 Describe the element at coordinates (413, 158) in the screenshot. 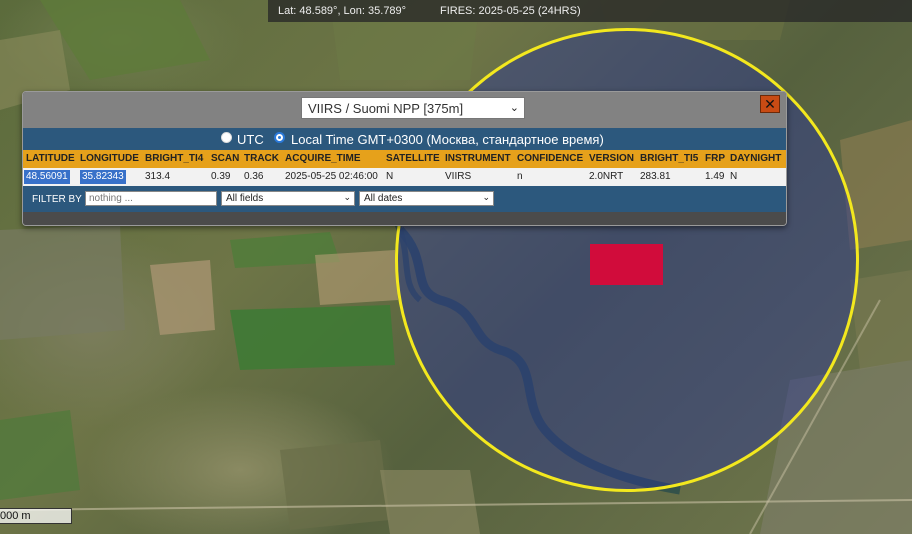

I see `column-header: SATELLITE` at that location.